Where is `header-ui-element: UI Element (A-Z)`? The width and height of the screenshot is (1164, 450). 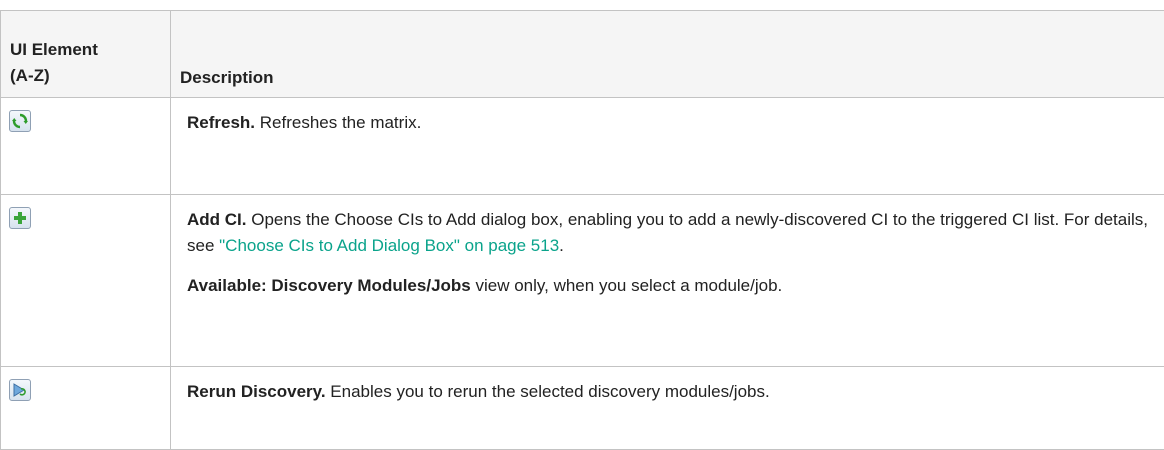 header-ui-element: UI Element (A-Z) is located at coordinates (86, 54).